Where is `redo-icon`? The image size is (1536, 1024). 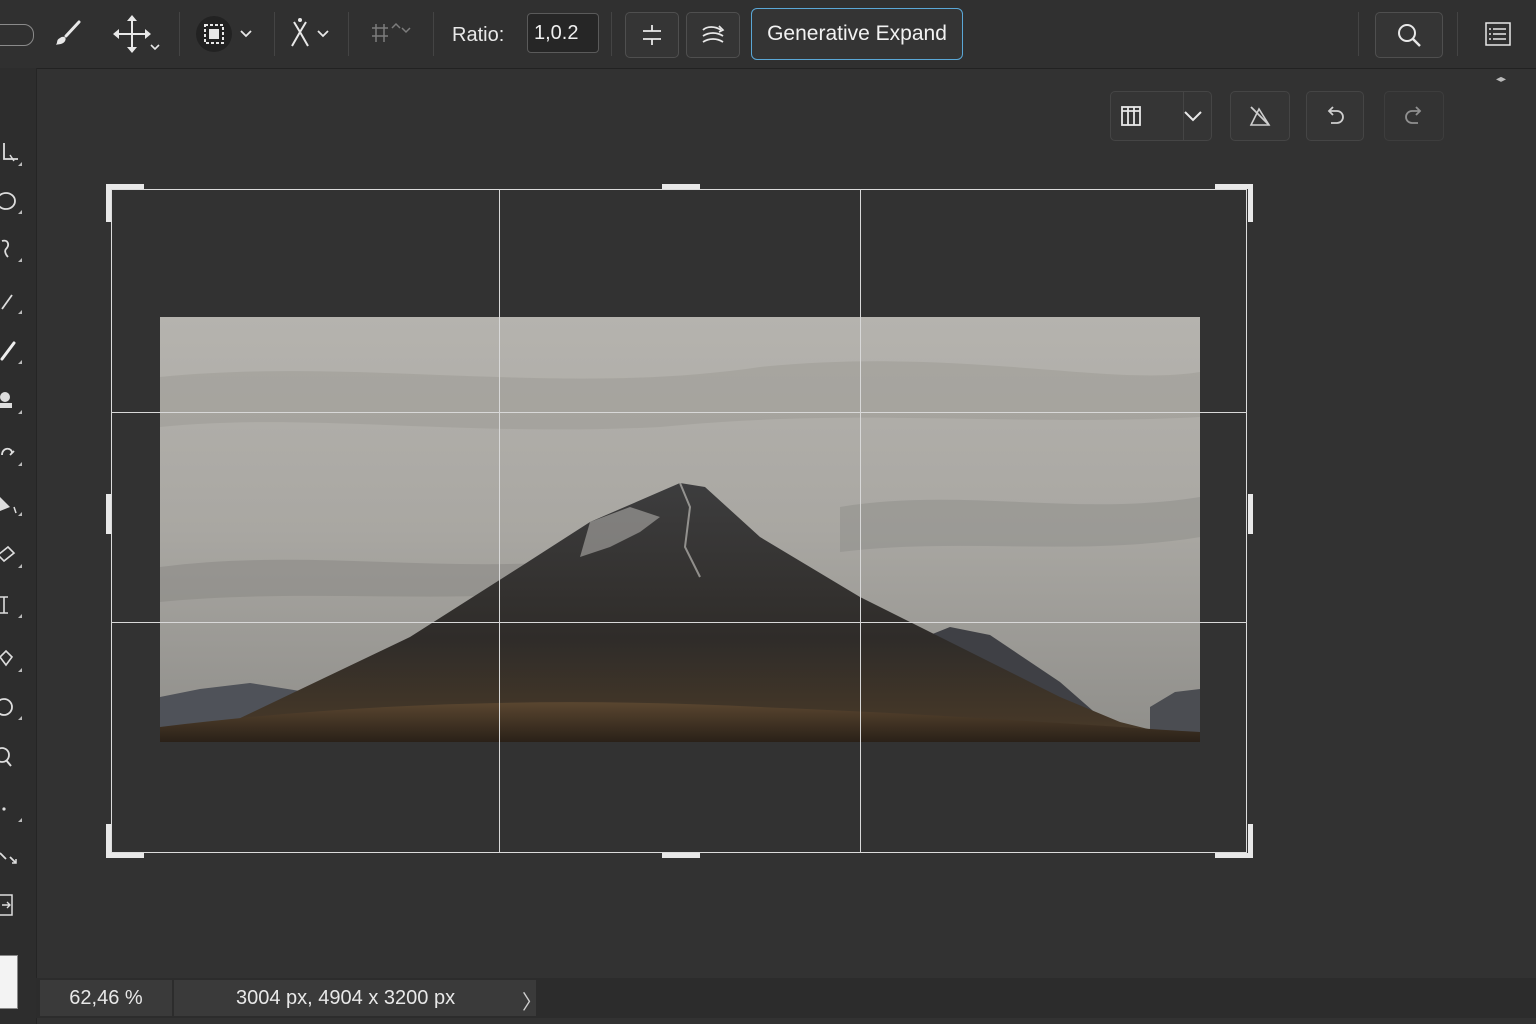 redo-icon is located at coordinates (1413, 115).